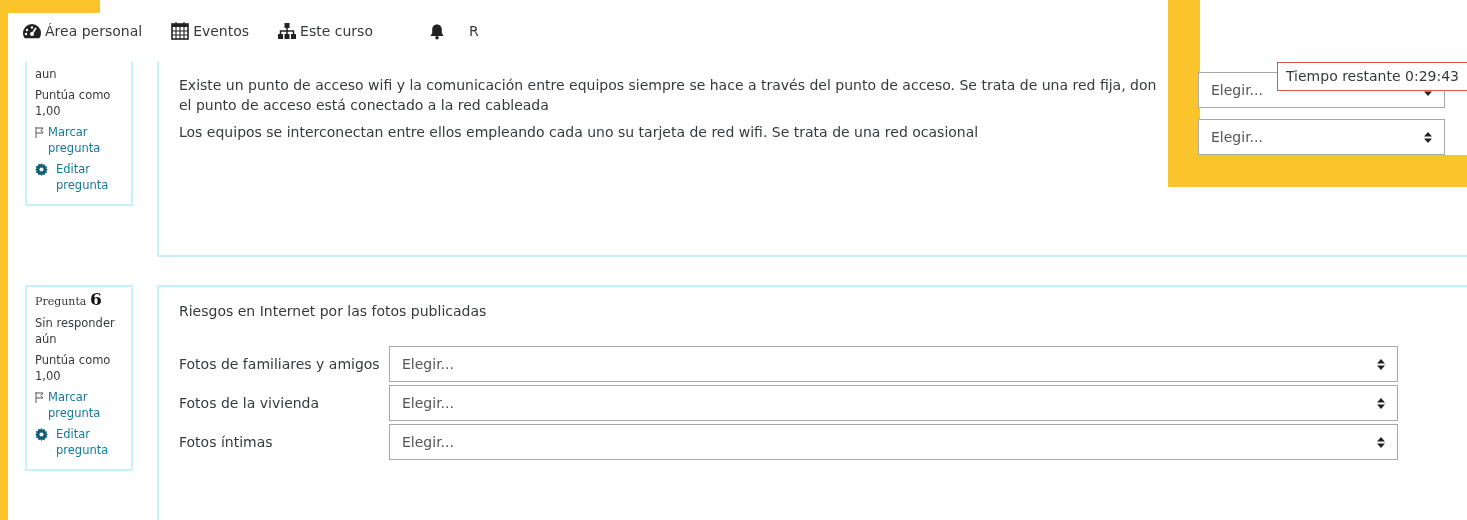 The width and height of the screenshot is (1467, 520). What do you see at coordinates (250, 403) in the screenshot?
I see `answer-text: Fotos de la vivienda` at bounding box center [250, 403].